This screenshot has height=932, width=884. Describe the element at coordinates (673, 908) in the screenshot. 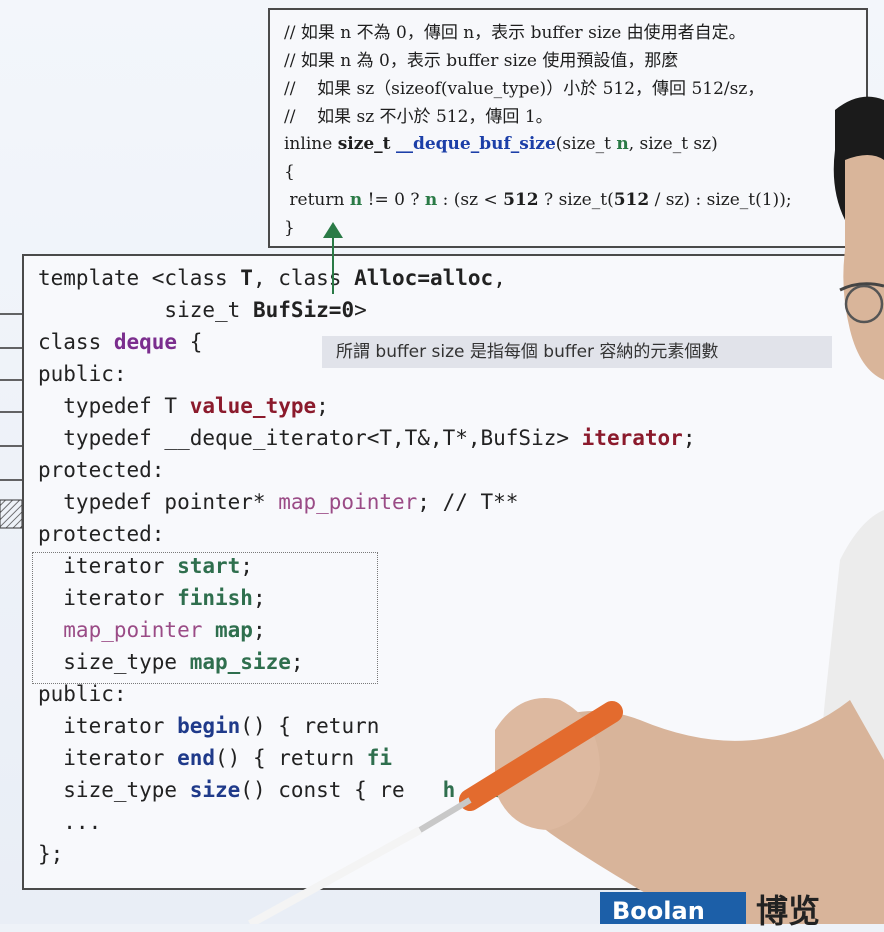

I see `logo-english: Boolan` at that location.